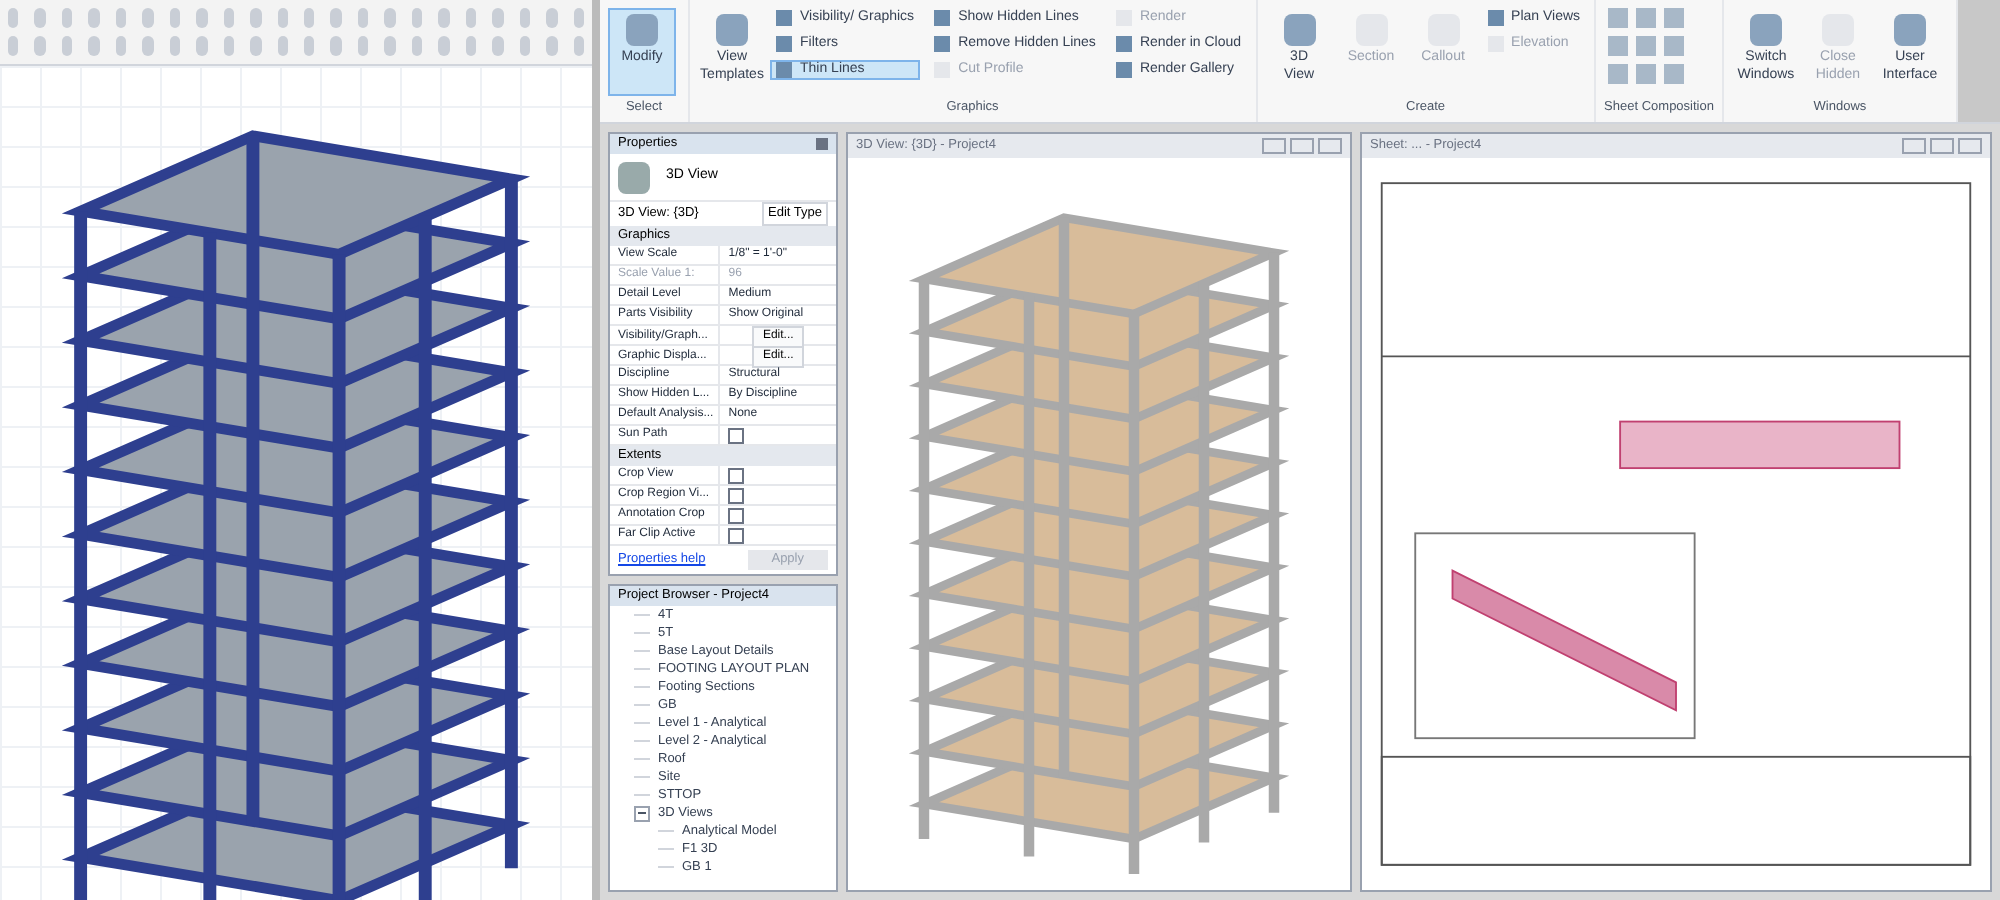  What do you see at coordinates (1978, 61) in the screenshot?
I see `ribbon-background` at bounding box center [1978, 61].